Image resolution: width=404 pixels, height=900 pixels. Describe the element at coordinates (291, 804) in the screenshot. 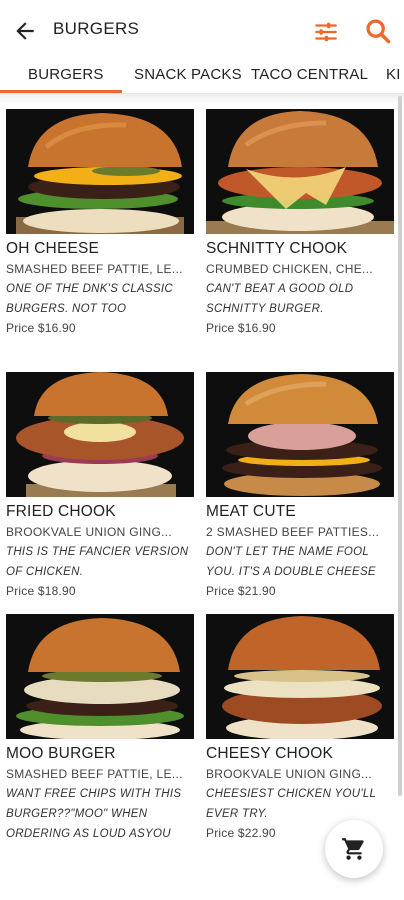

I see `product-description: CHEESIEST CHICKEN YOU'LL EVER TRY.` at that location.